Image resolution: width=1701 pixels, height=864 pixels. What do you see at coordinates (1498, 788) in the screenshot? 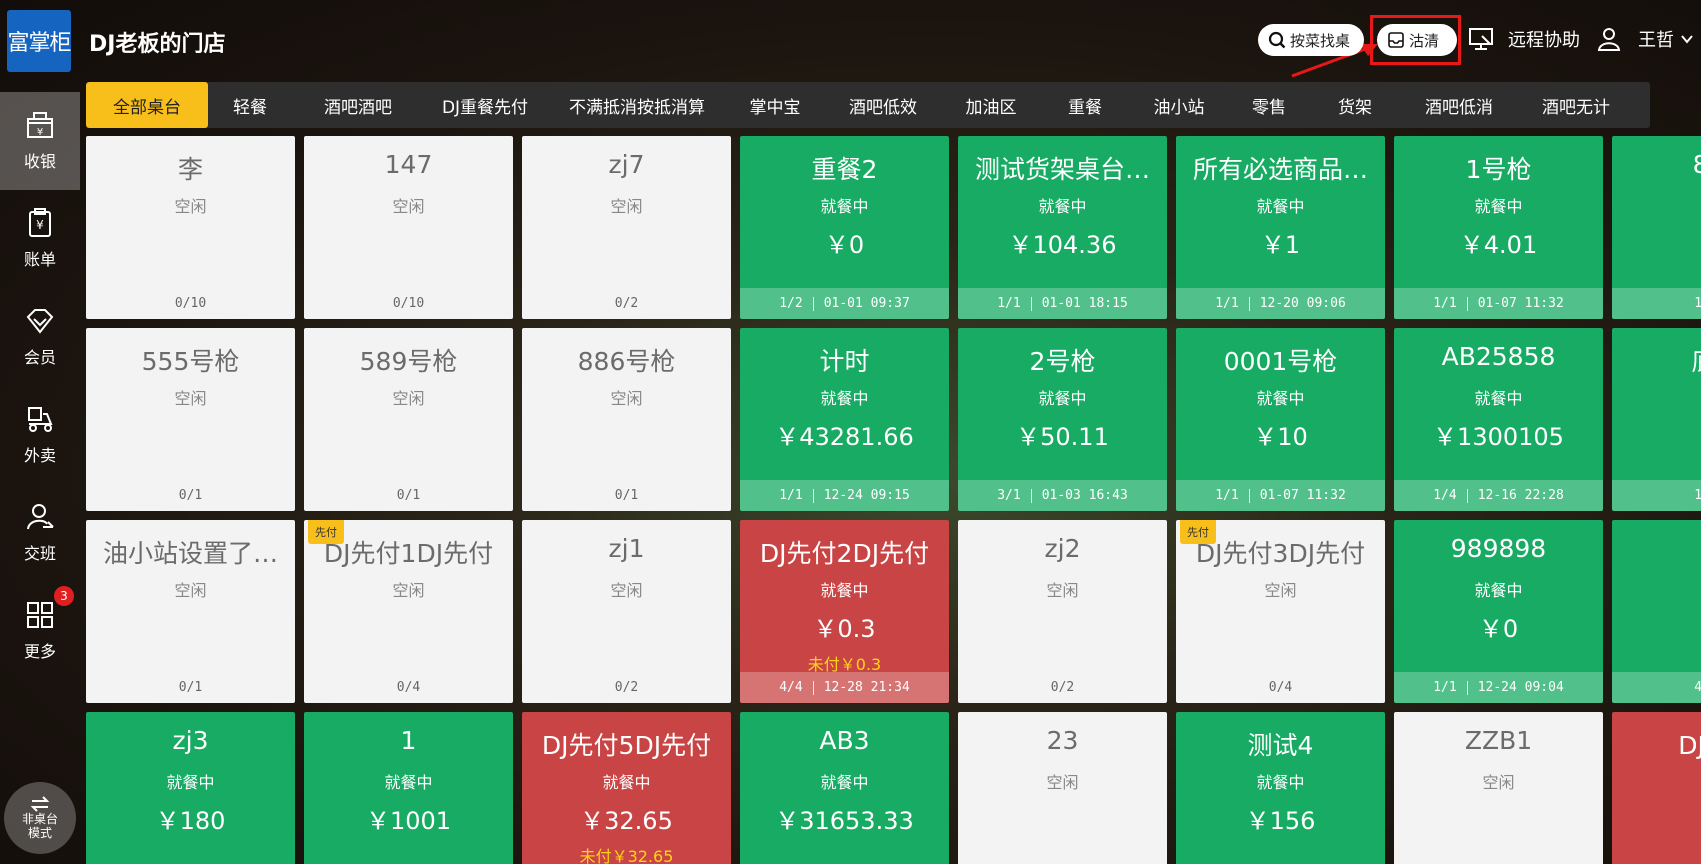
I see `table-card: ZZB1 空闲` at bounding box center [1498, 788].